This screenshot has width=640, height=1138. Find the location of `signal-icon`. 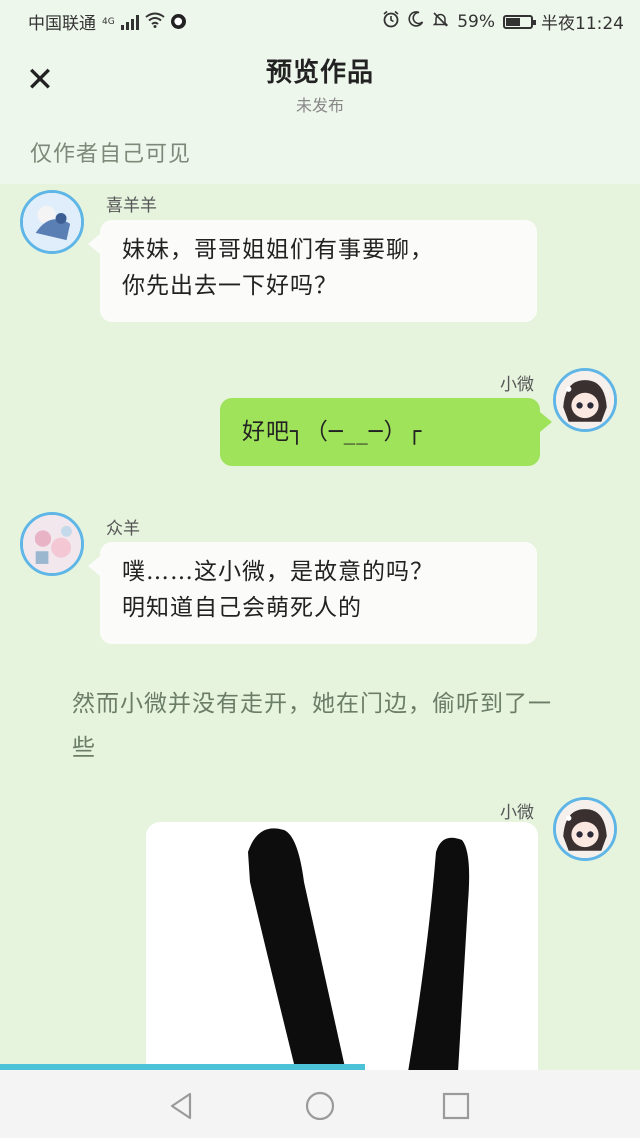

signal-icon is located at coordinates (129, 22).